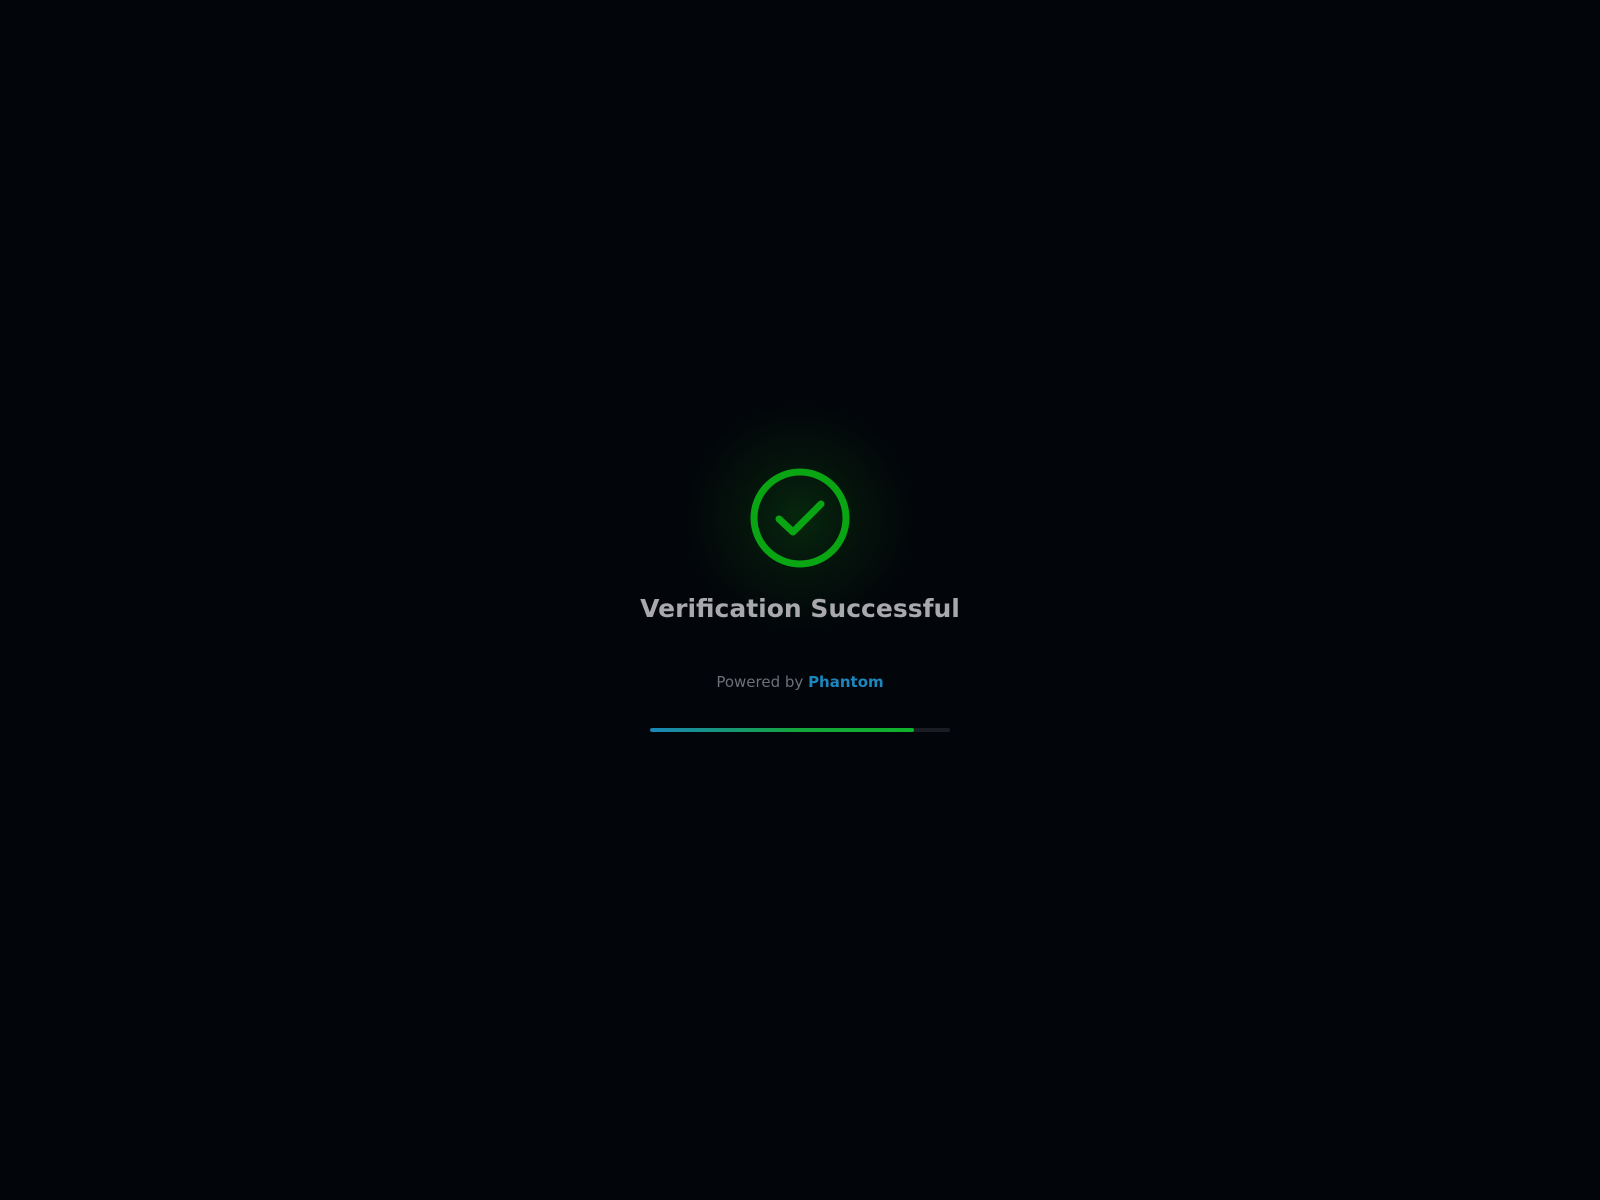 This screenshot has height=1200, width=1600. Describe the element at coordinates (846, 682) in the screenshot. I see `brand-name: Phantom` at that location.